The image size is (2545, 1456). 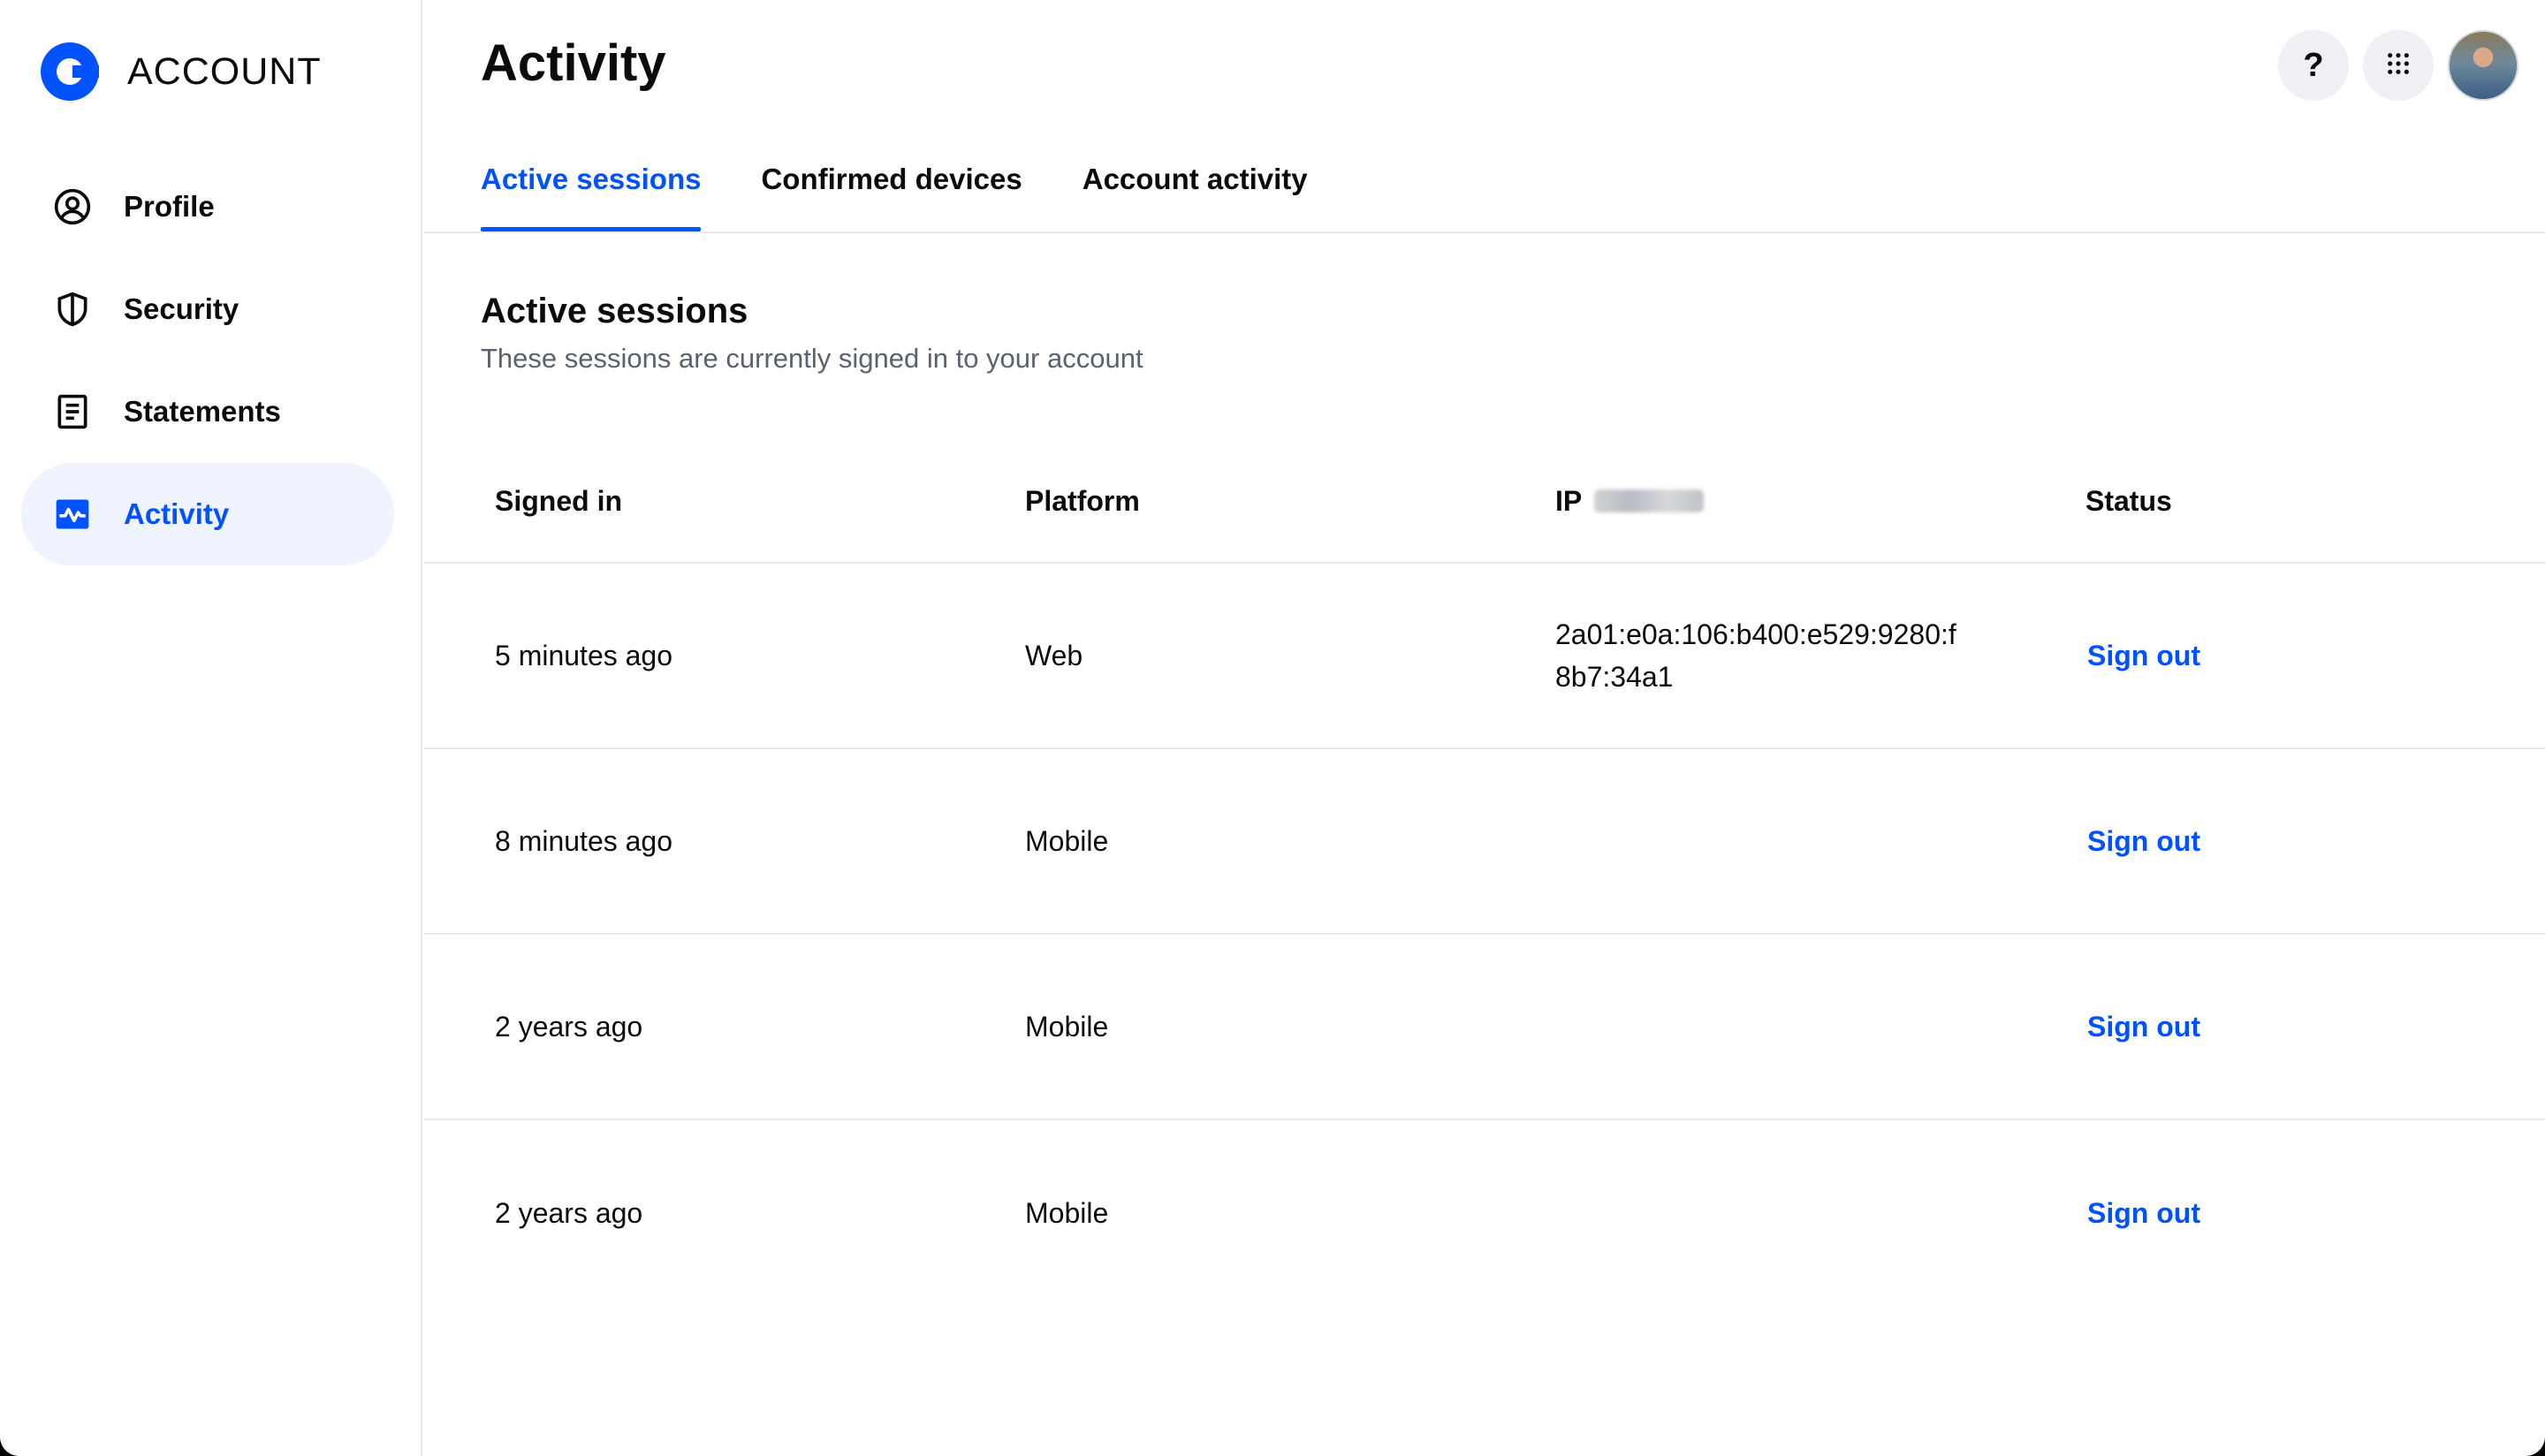 What do you see at coordinates (72, 514) in the screenshot?
I see `activity-icon` at bounding box center [72, 514].